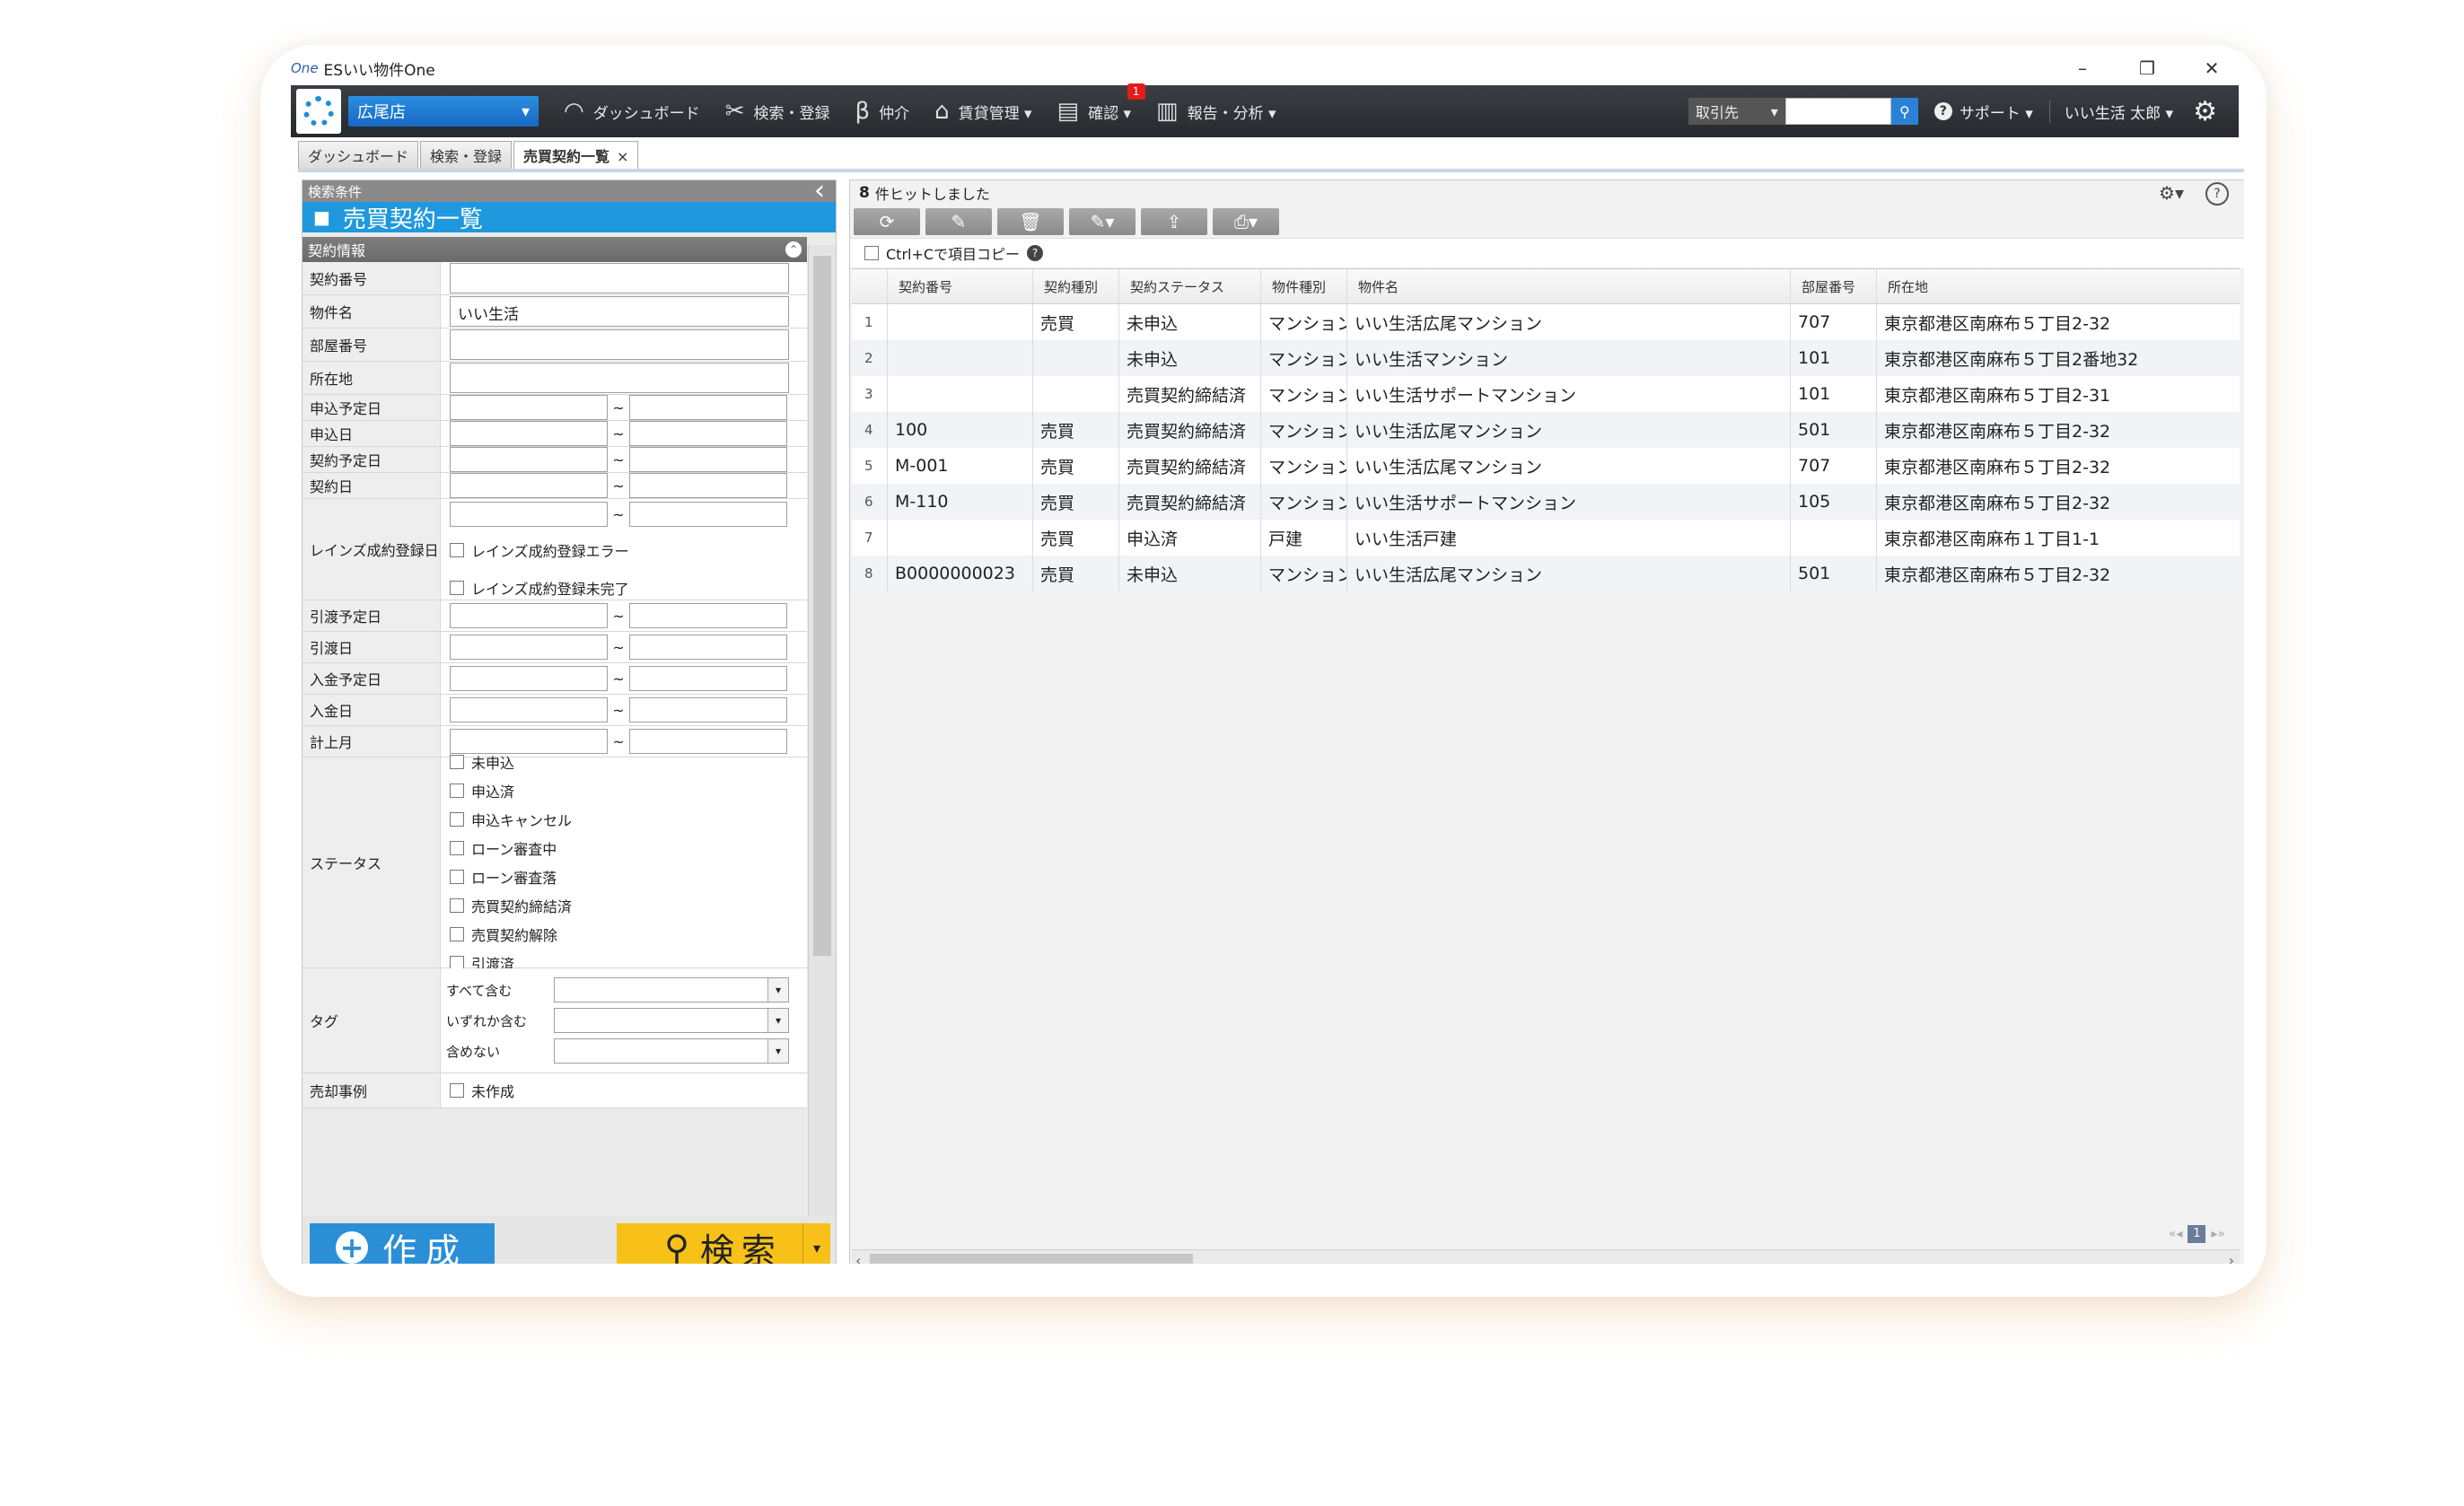 Image resolution: width=2464 pixels, height=1506 pixels. Describe the element at coordinates (942, 253) in the screenshot. I see `copy-items-checkbox: Ctrl+Cで項目コピー` at that location.